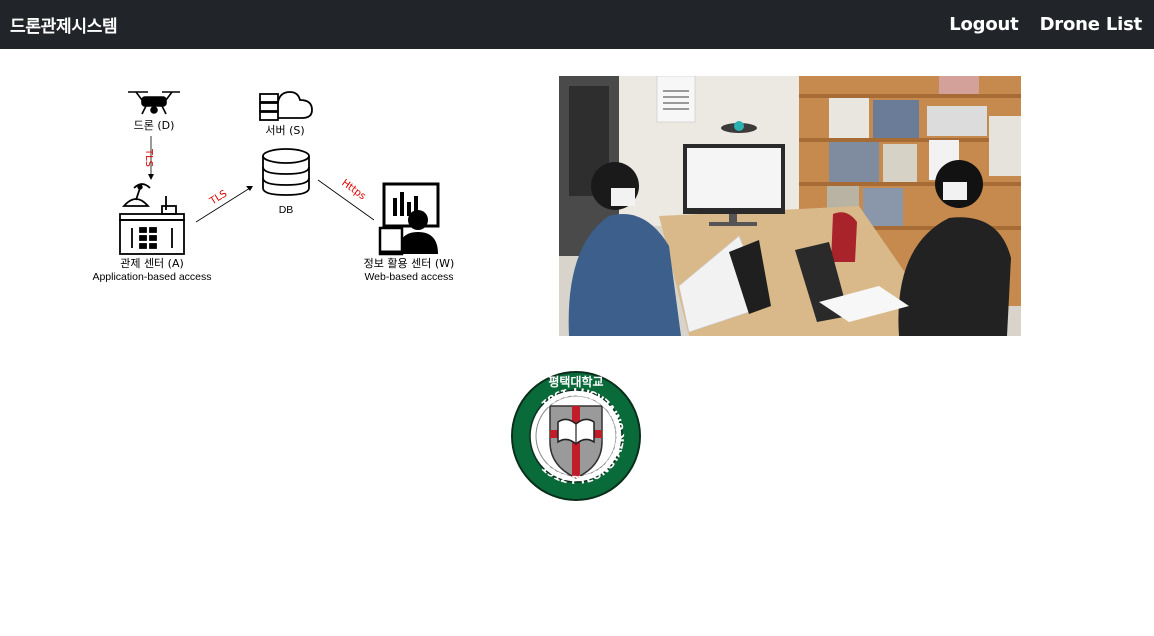  I want to click on edge-tls-vertical: TLS, so click(148, 157).